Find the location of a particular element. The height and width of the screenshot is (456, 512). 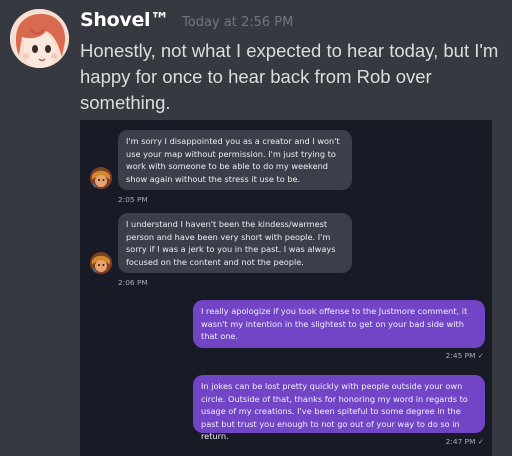

user-avatar is located at coordinates (39, 38).